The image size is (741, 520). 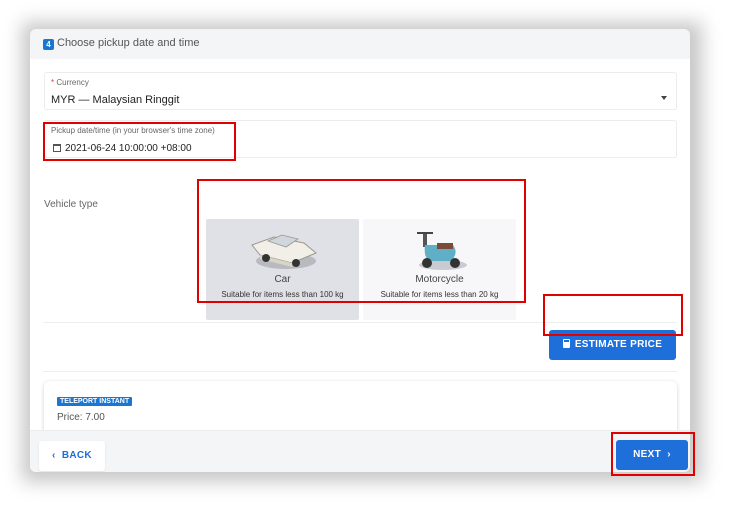 What do you see at coordinates (669, 454) in the screenshot?
I see `chevron-right-icon: ›` at bounding box center [669, 454].